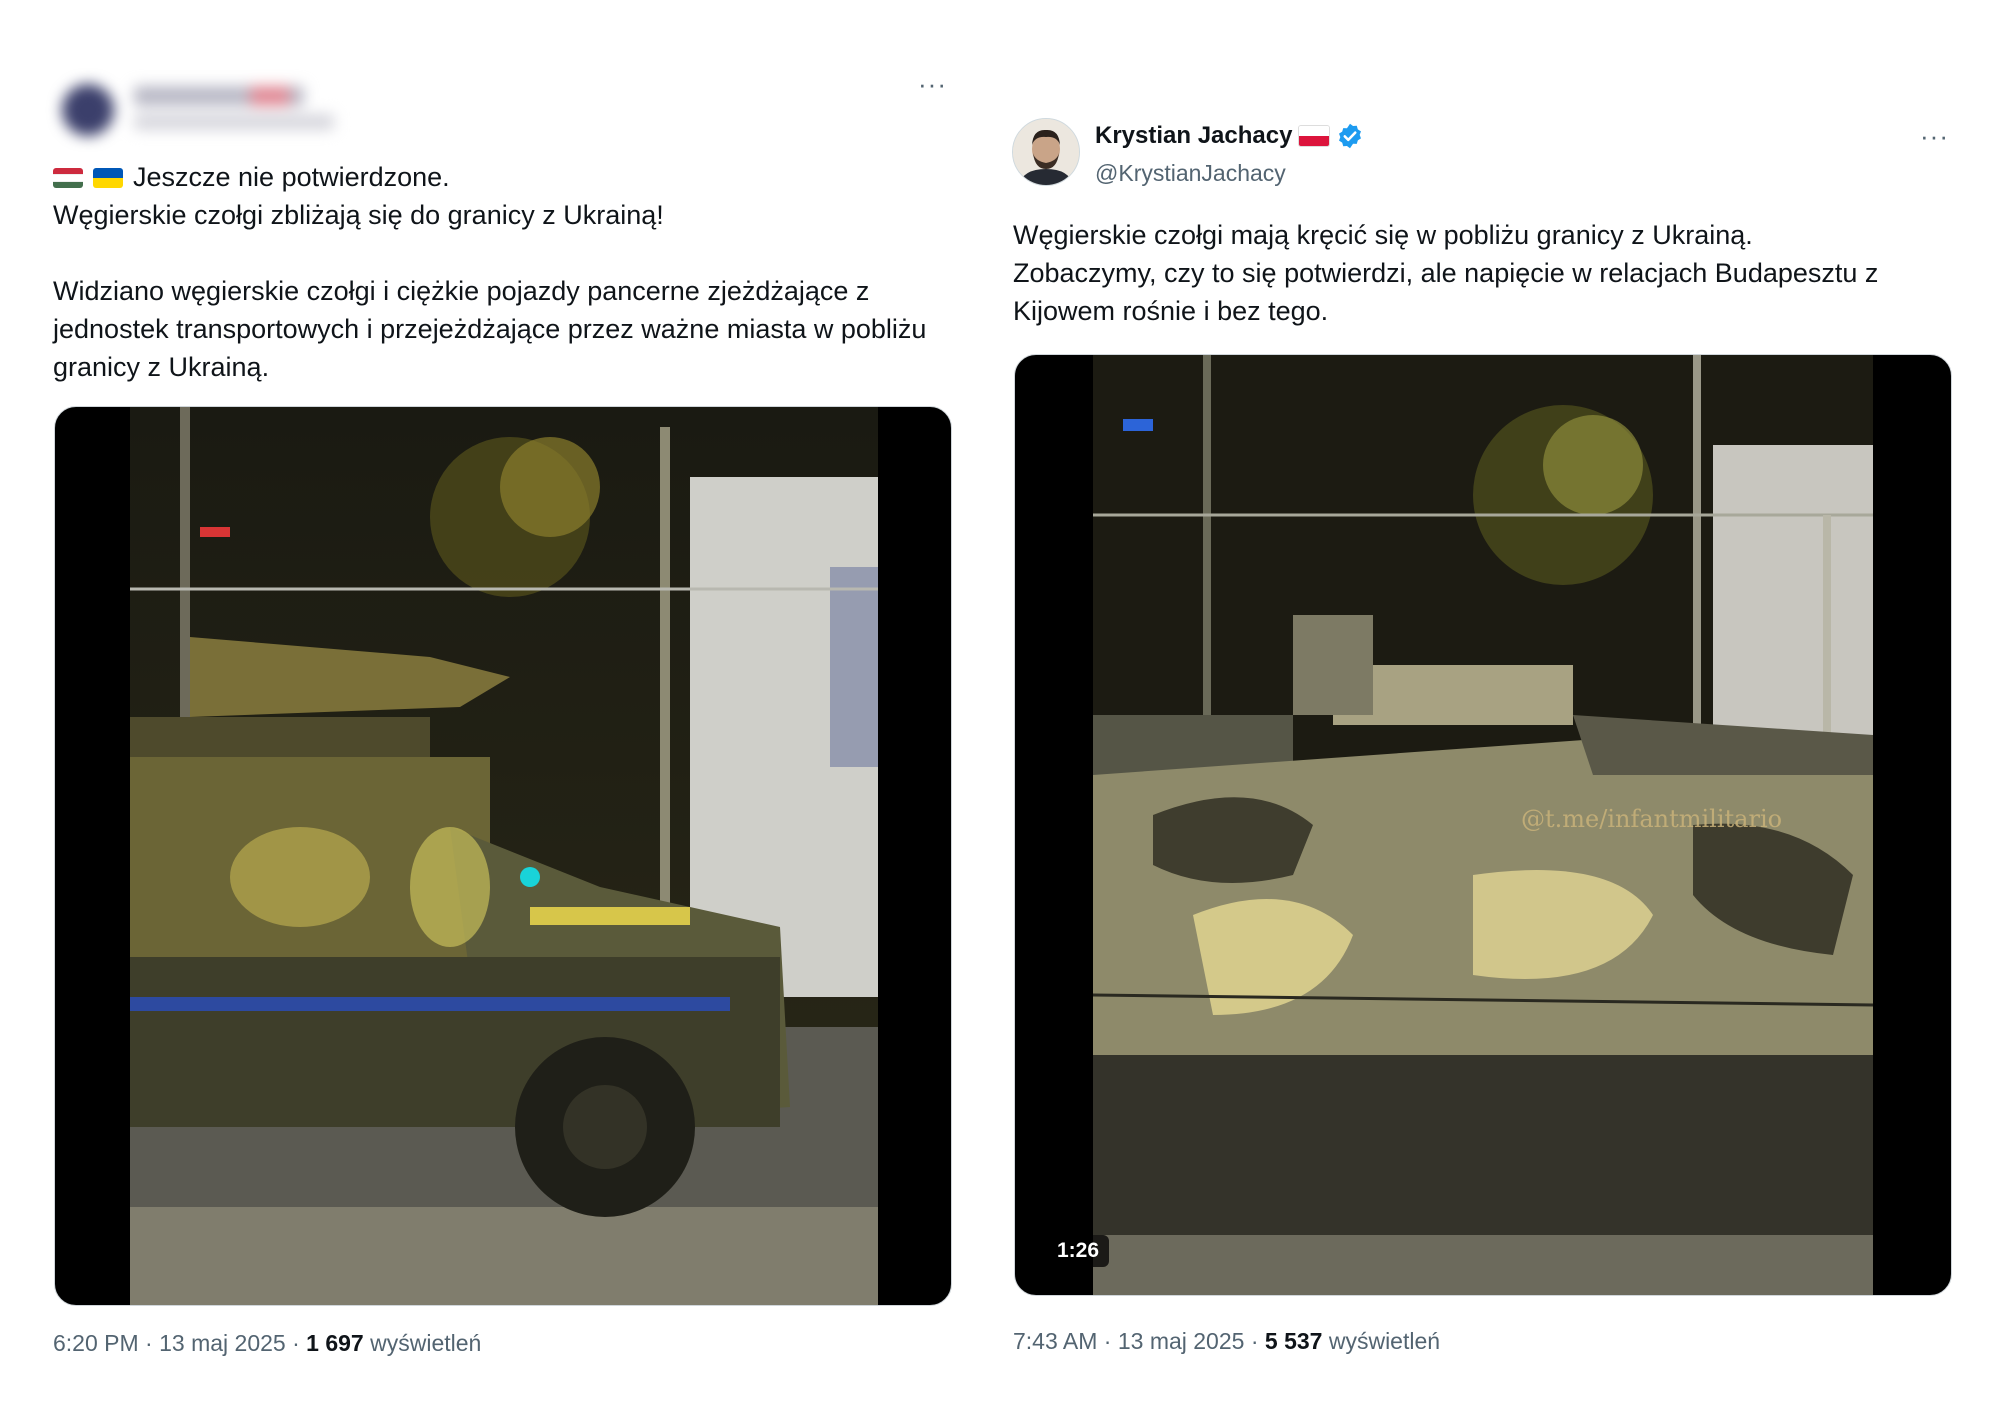 The height and width of the screenshot is (1414, 2000). Describe the element at coordinates (1193, 136) in the screenshot. I see `author-name: Krystian Jachacy` at that location.